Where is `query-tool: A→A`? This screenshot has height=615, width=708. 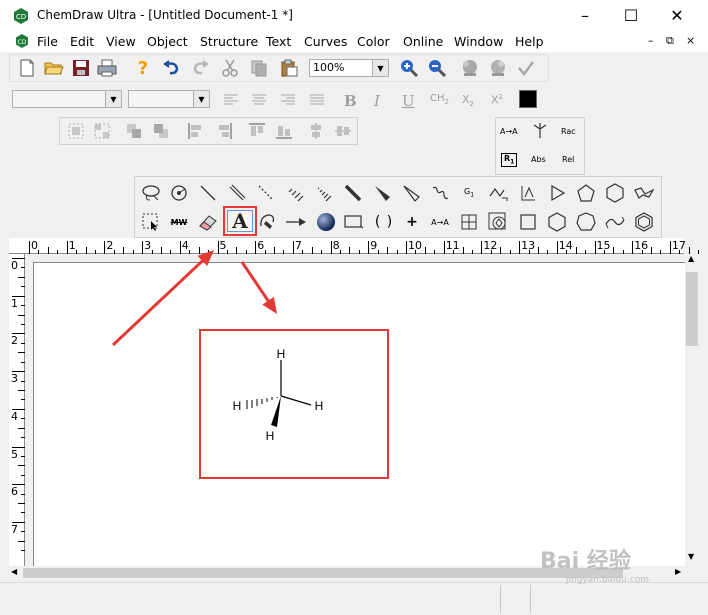
query-tool: A→A is located at coordinates (440, 222).